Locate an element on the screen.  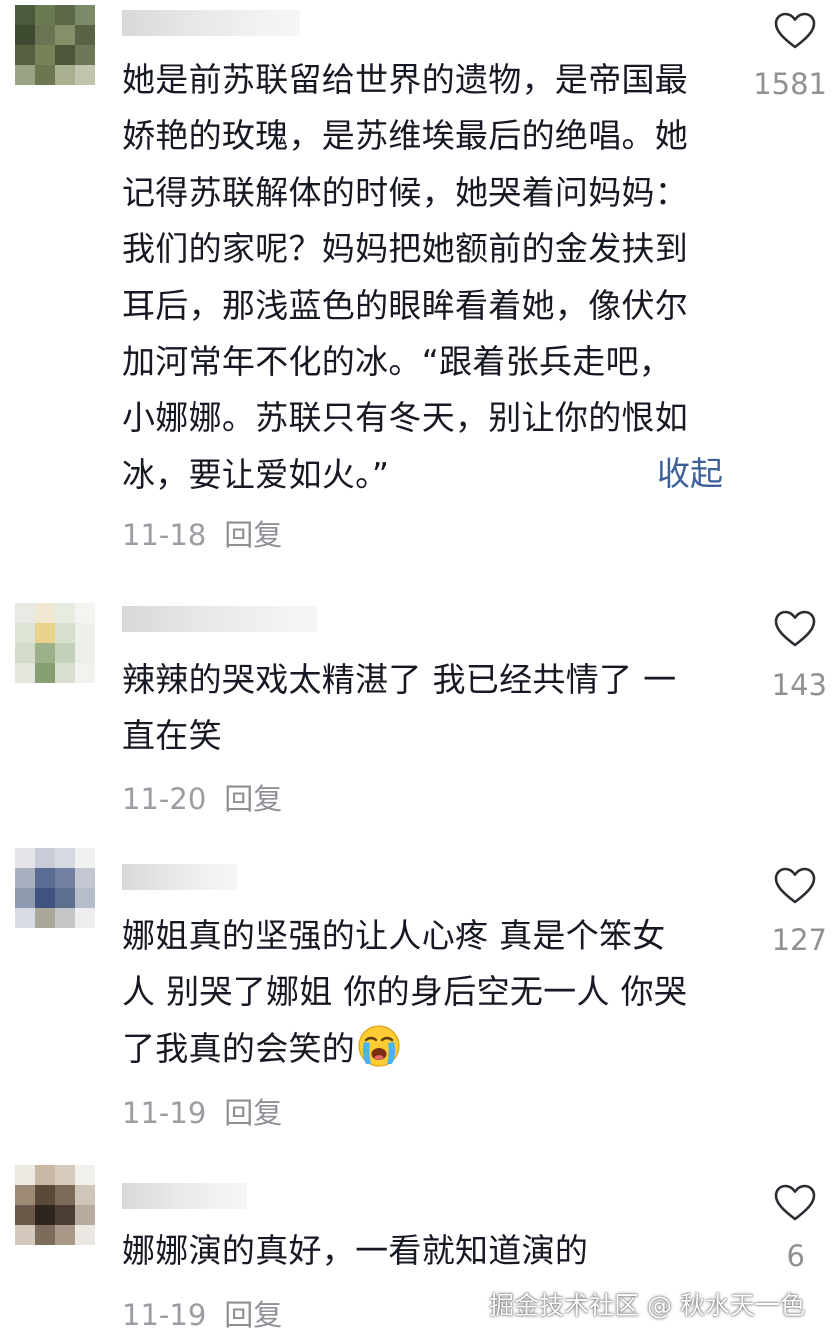
comment-meta: 11-20 回复 is located at coordinates (202, 796).